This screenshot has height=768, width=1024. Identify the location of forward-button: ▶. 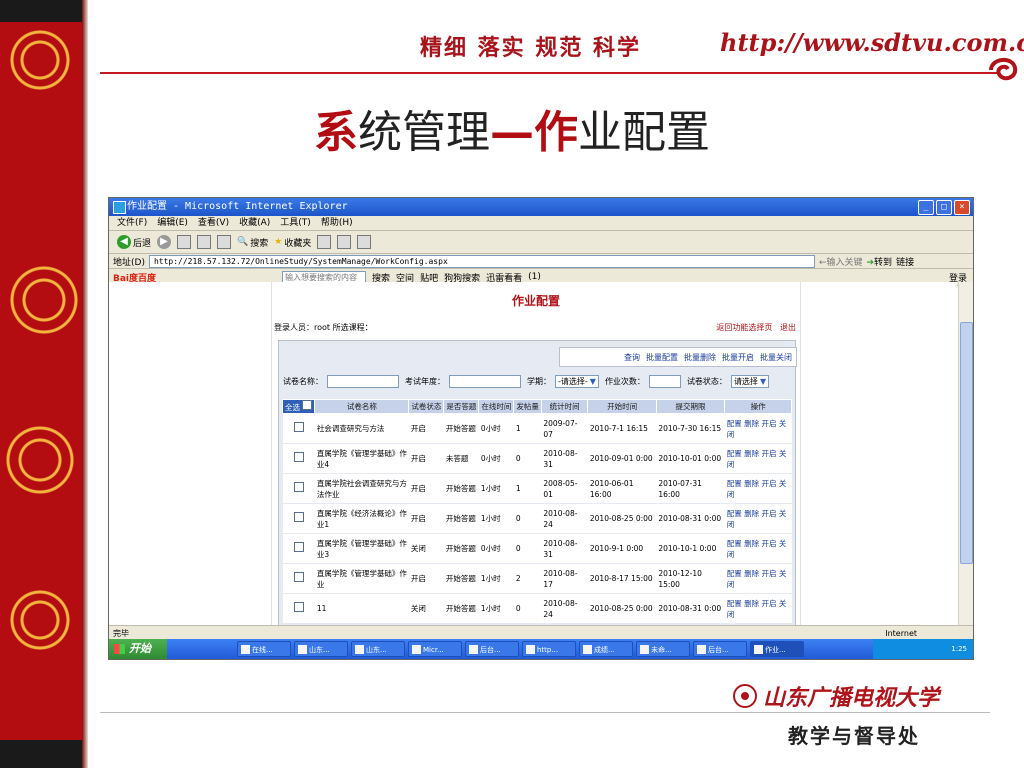
(164, 242).